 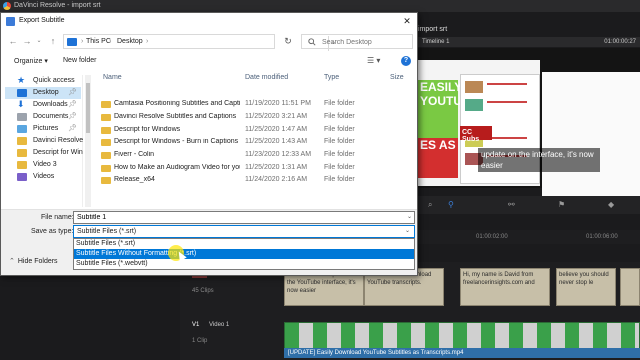 I want to click on resolve-app-icon, so click(x=10, y=21).